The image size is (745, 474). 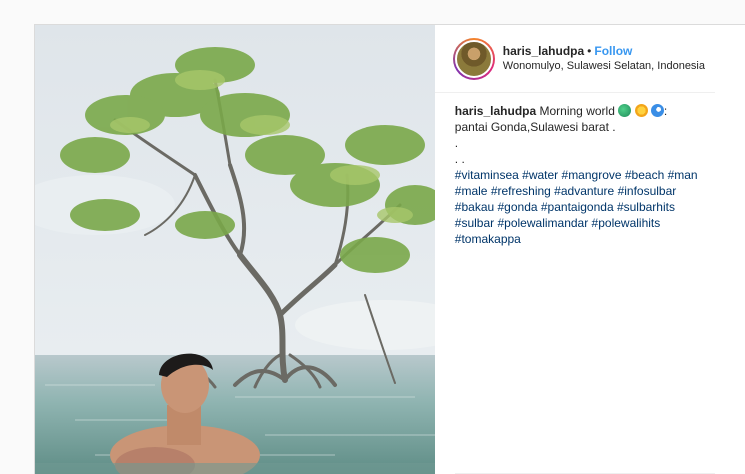 What do you see at coordinates (604, 66) in the screenshot?
I see `location-link: Wonomulyo, Sulawesi Selatan, Indonesia` at bounding box center [604, 66].